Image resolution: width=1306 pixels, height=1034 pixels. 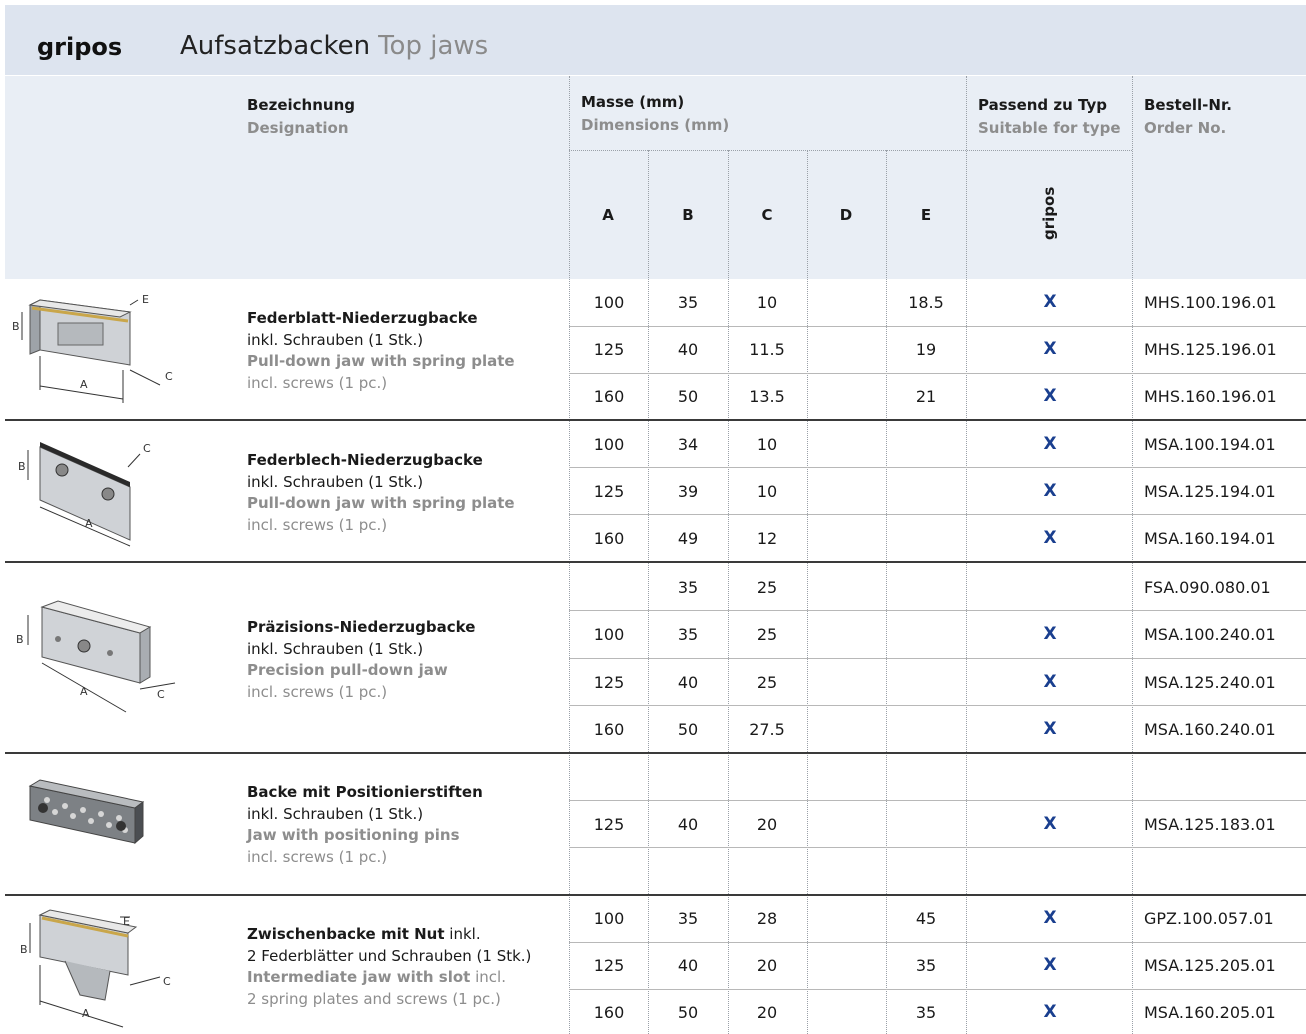 What do you see at coordinates (767, 444) in the screenshot?
I see `cell-c: 10` at bounding box center [767, 444].